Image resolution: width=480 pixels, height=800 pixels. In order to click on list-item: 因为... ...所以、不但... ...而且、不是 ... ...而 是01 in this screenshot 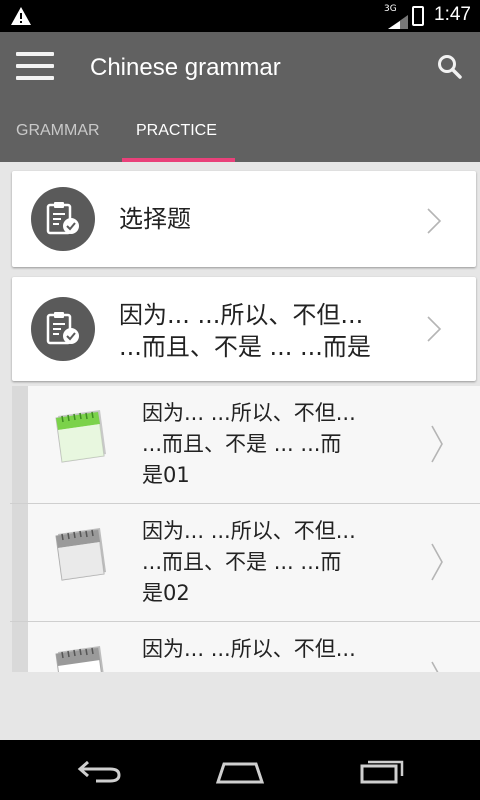, I will do `click(245, 445)`.